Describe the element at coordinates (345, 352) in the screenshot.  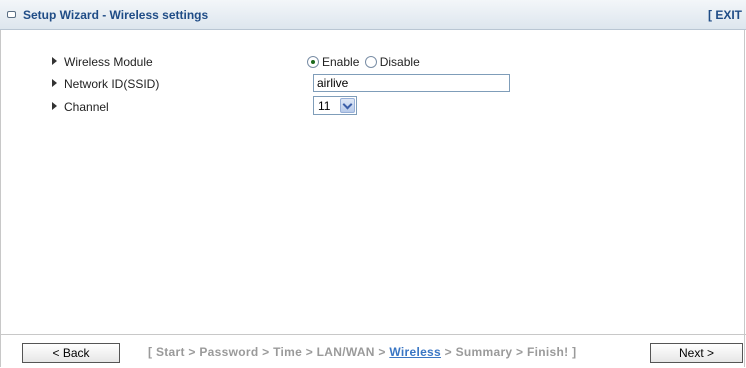
I see `step-lan-wan: LAN/WAN` at that location.